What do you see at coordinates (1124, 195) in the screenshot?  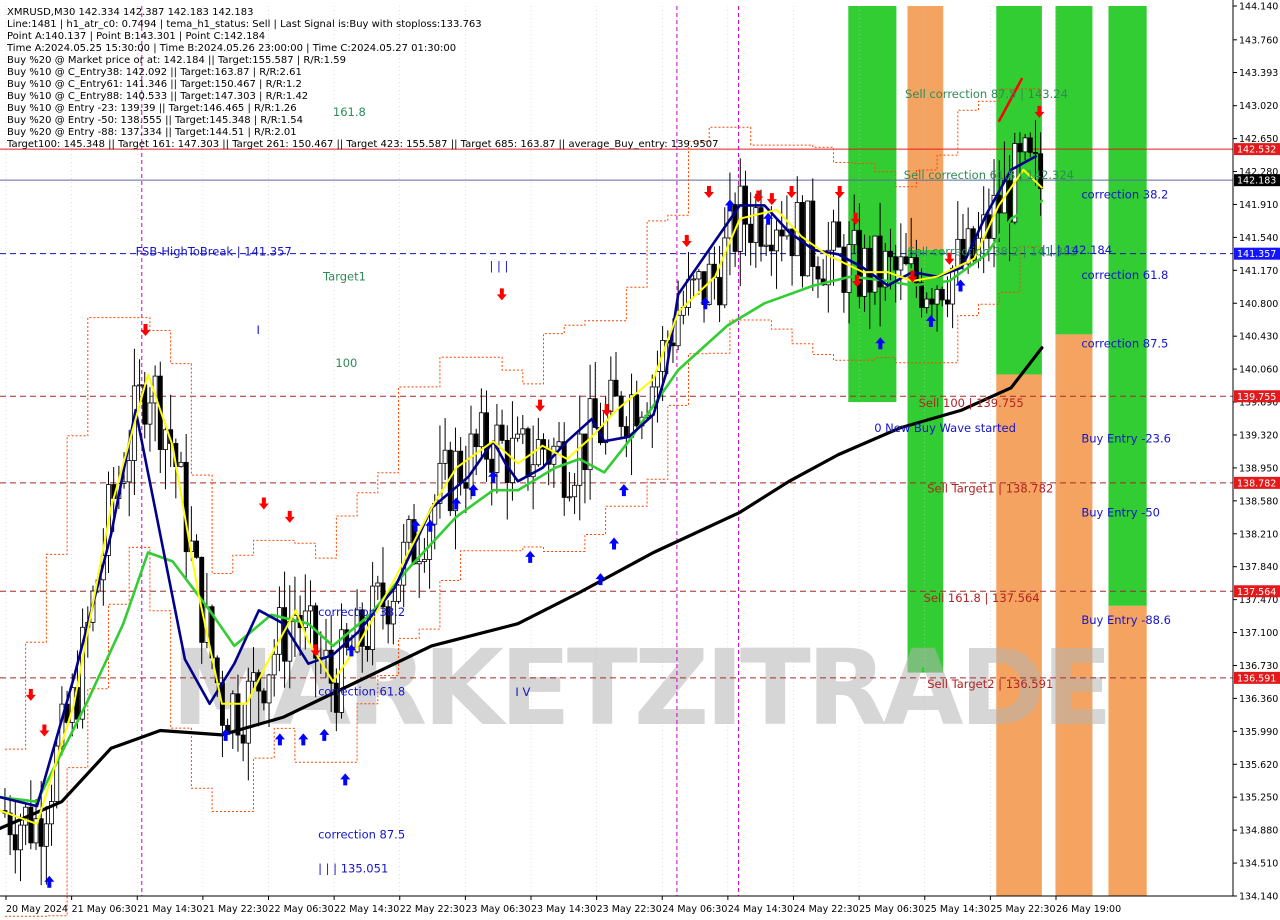 I see `chart-annotation: correction 38.2` at bounding box center [1124, 195].